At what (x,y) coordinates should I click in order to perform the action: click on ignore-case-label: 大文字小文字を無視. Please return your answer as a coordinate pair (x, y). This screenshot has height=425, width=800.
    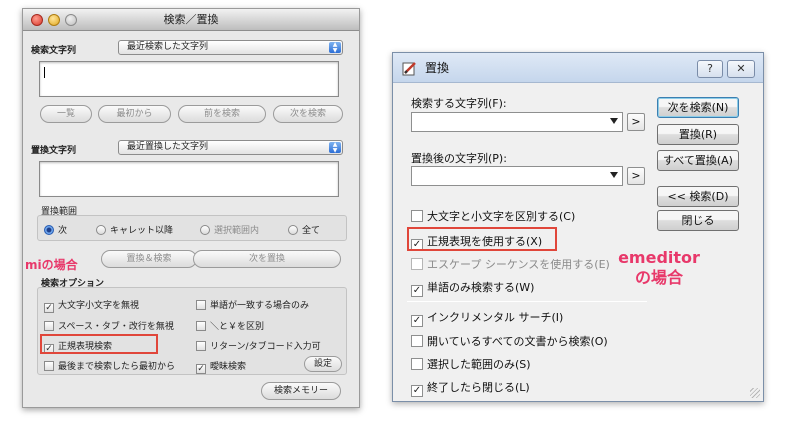
    Looking at the image, I should click on (99, 306).